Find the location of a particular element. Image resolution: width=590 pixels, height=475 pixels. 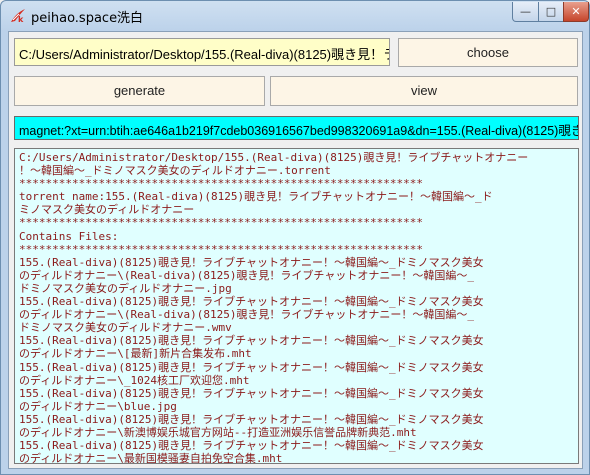

choose-button: choose is located at coordinates (488, 52).